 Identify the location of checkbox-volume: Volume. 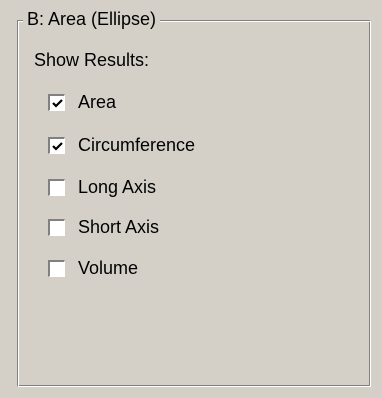
(93, 268).